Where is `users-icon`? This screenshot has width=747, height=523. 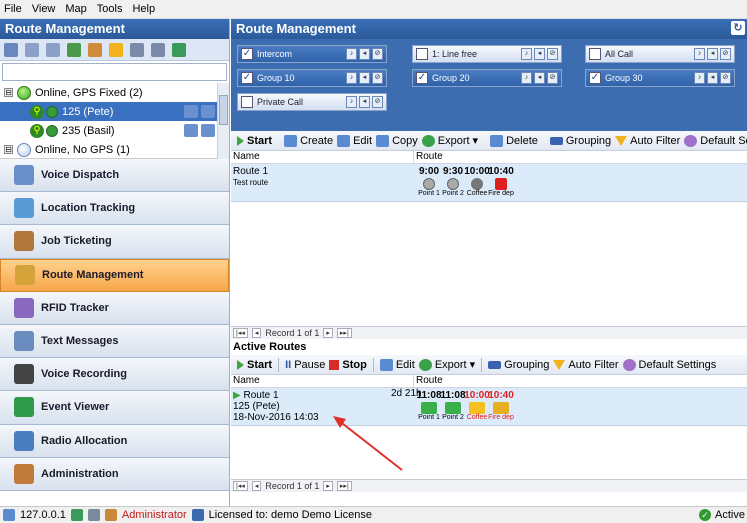 users-icon is located at coordinates (74, 49).